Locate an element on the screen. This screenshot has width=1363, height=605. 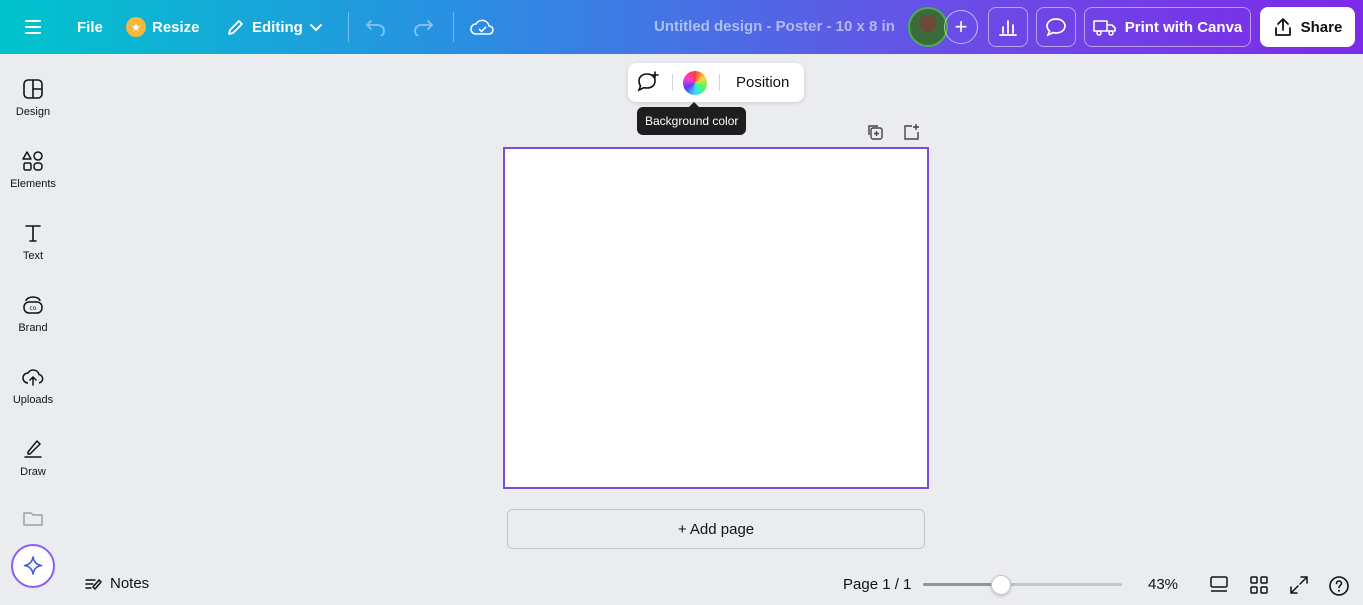
resize-button: ★ Resize is located at coordinates (163, 27).